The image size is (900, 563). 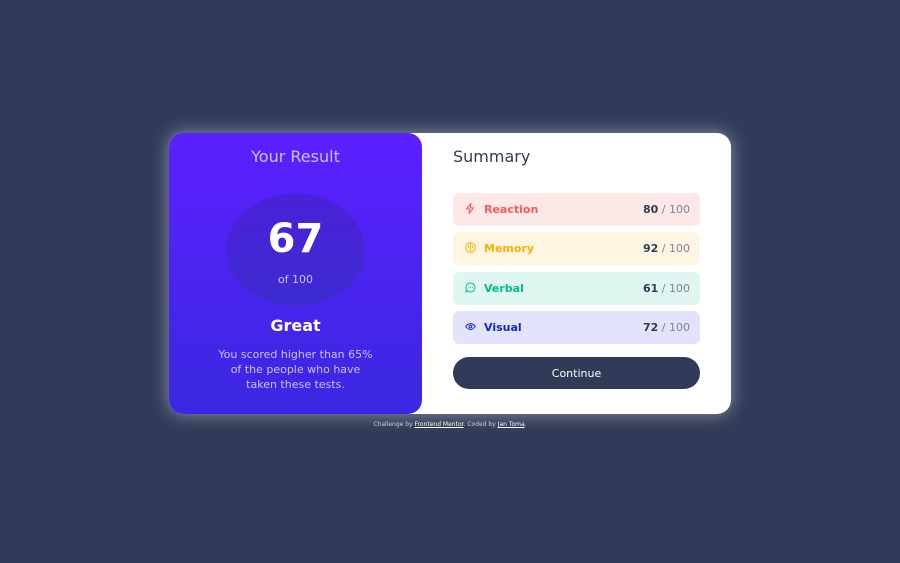 I want to click on chat-icon, so click(x=470, y=288).